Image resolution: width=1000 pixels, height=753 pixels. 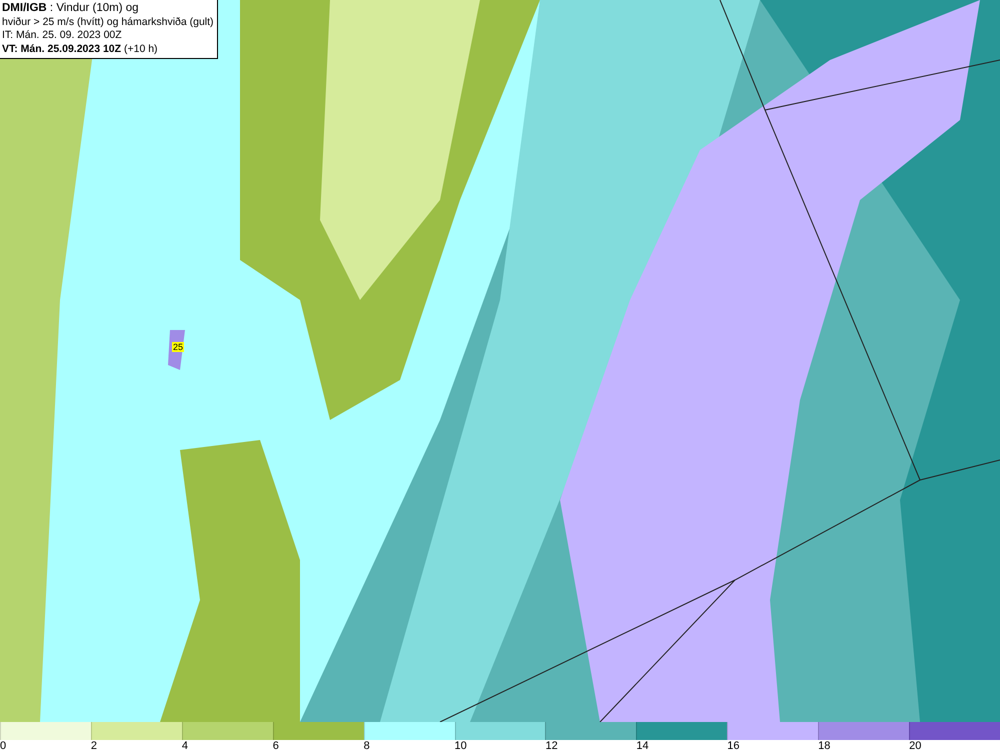 I want to click on legend-label: 0, so click(x=3, y=746).